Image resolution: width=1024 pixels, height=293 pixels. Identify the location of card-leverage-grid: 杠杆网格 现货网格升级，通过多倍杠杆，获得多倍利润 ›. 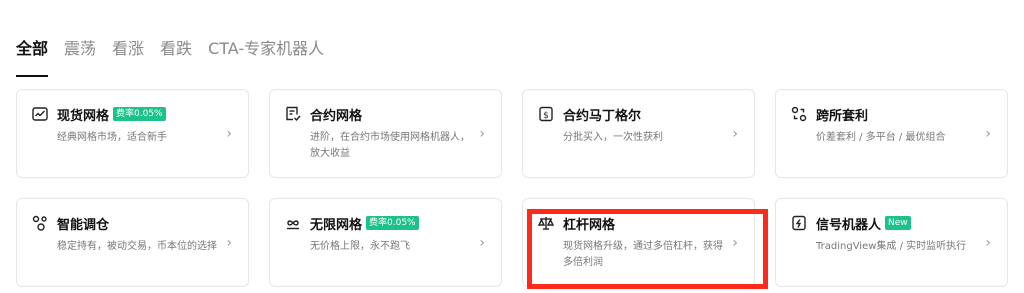
(638, 242).